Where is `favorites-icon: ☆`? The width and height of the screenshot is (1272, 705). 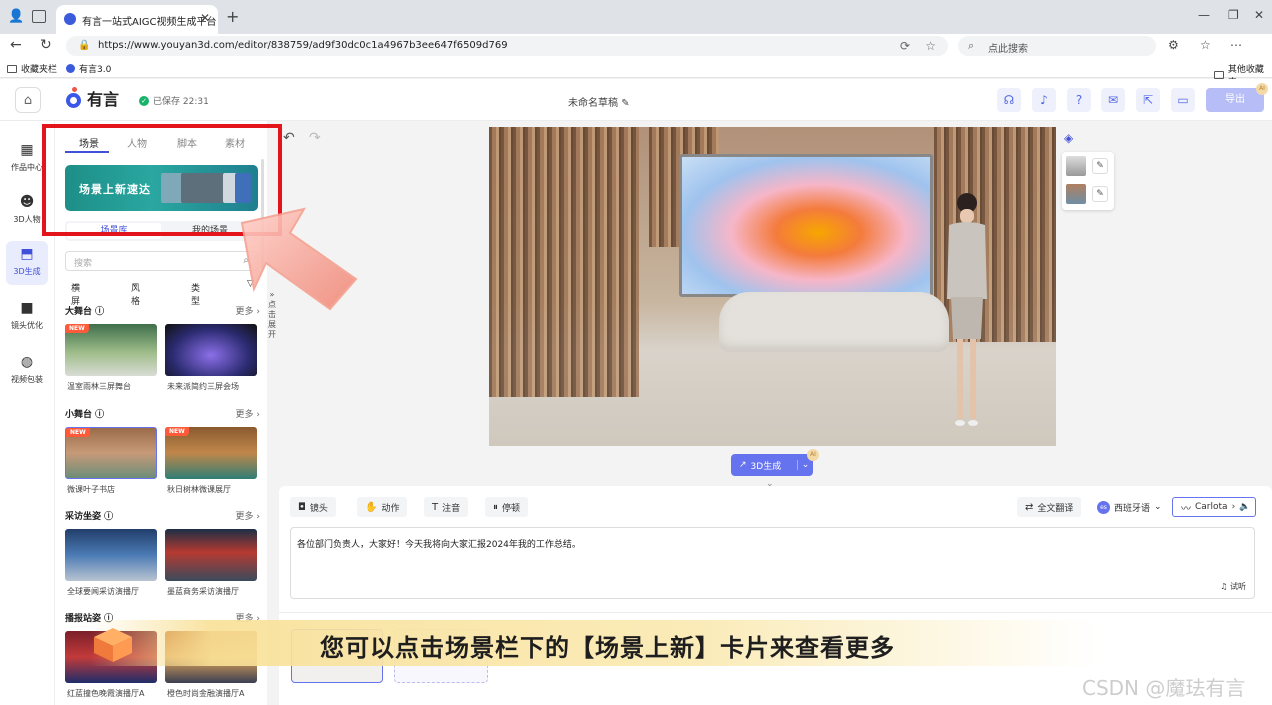
favorites-icon: ☆ is located at coordinates (1205, 45).